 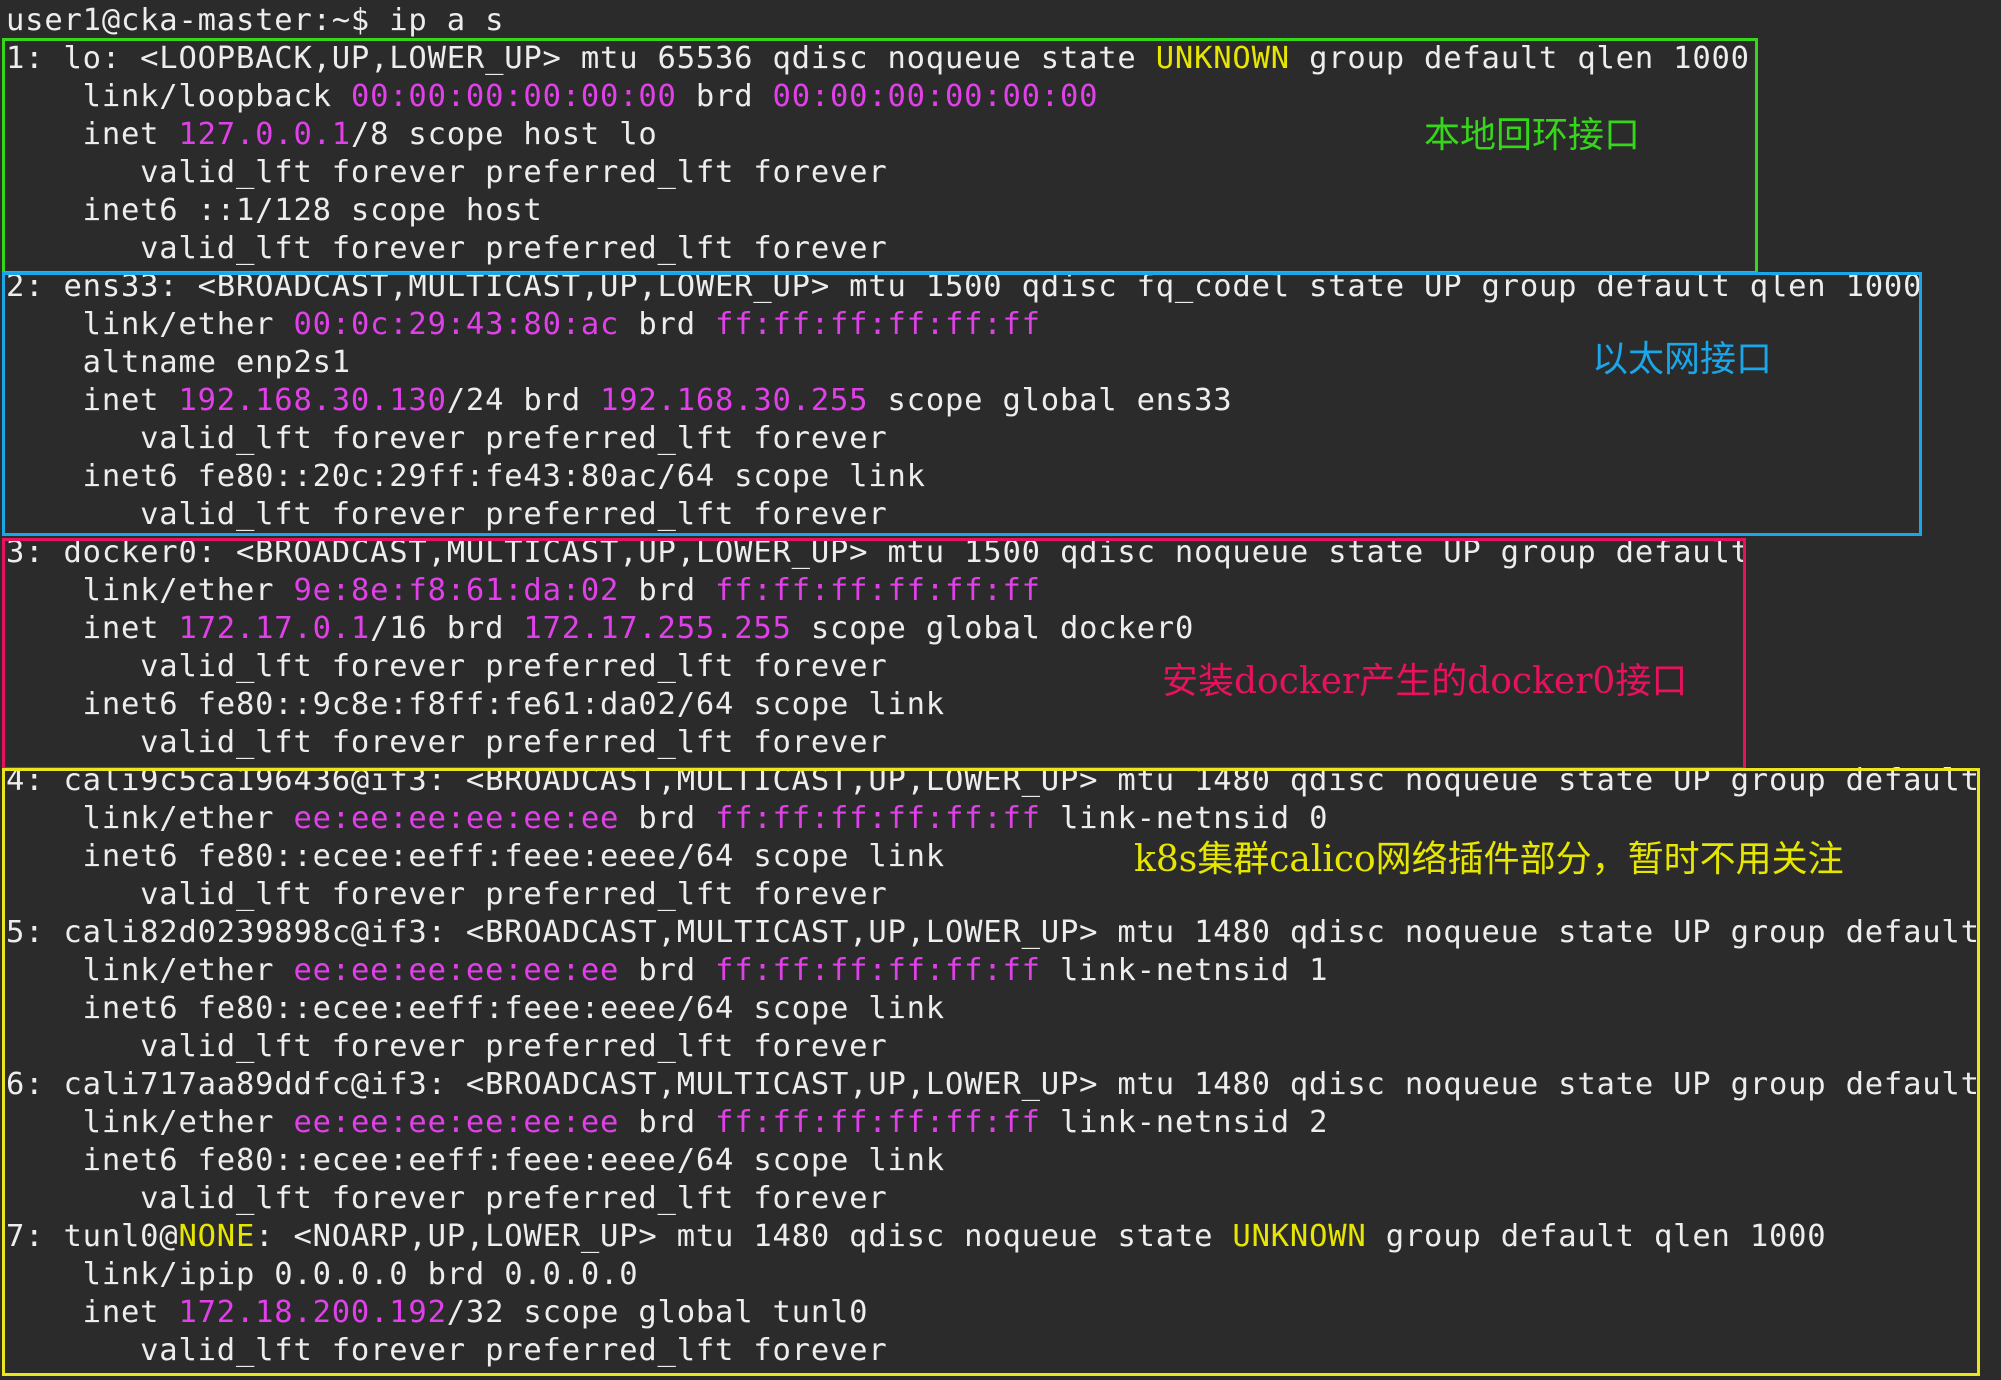 I want to click on ethernet-annotation: 以太网接口, so click(x=1682, y=359).